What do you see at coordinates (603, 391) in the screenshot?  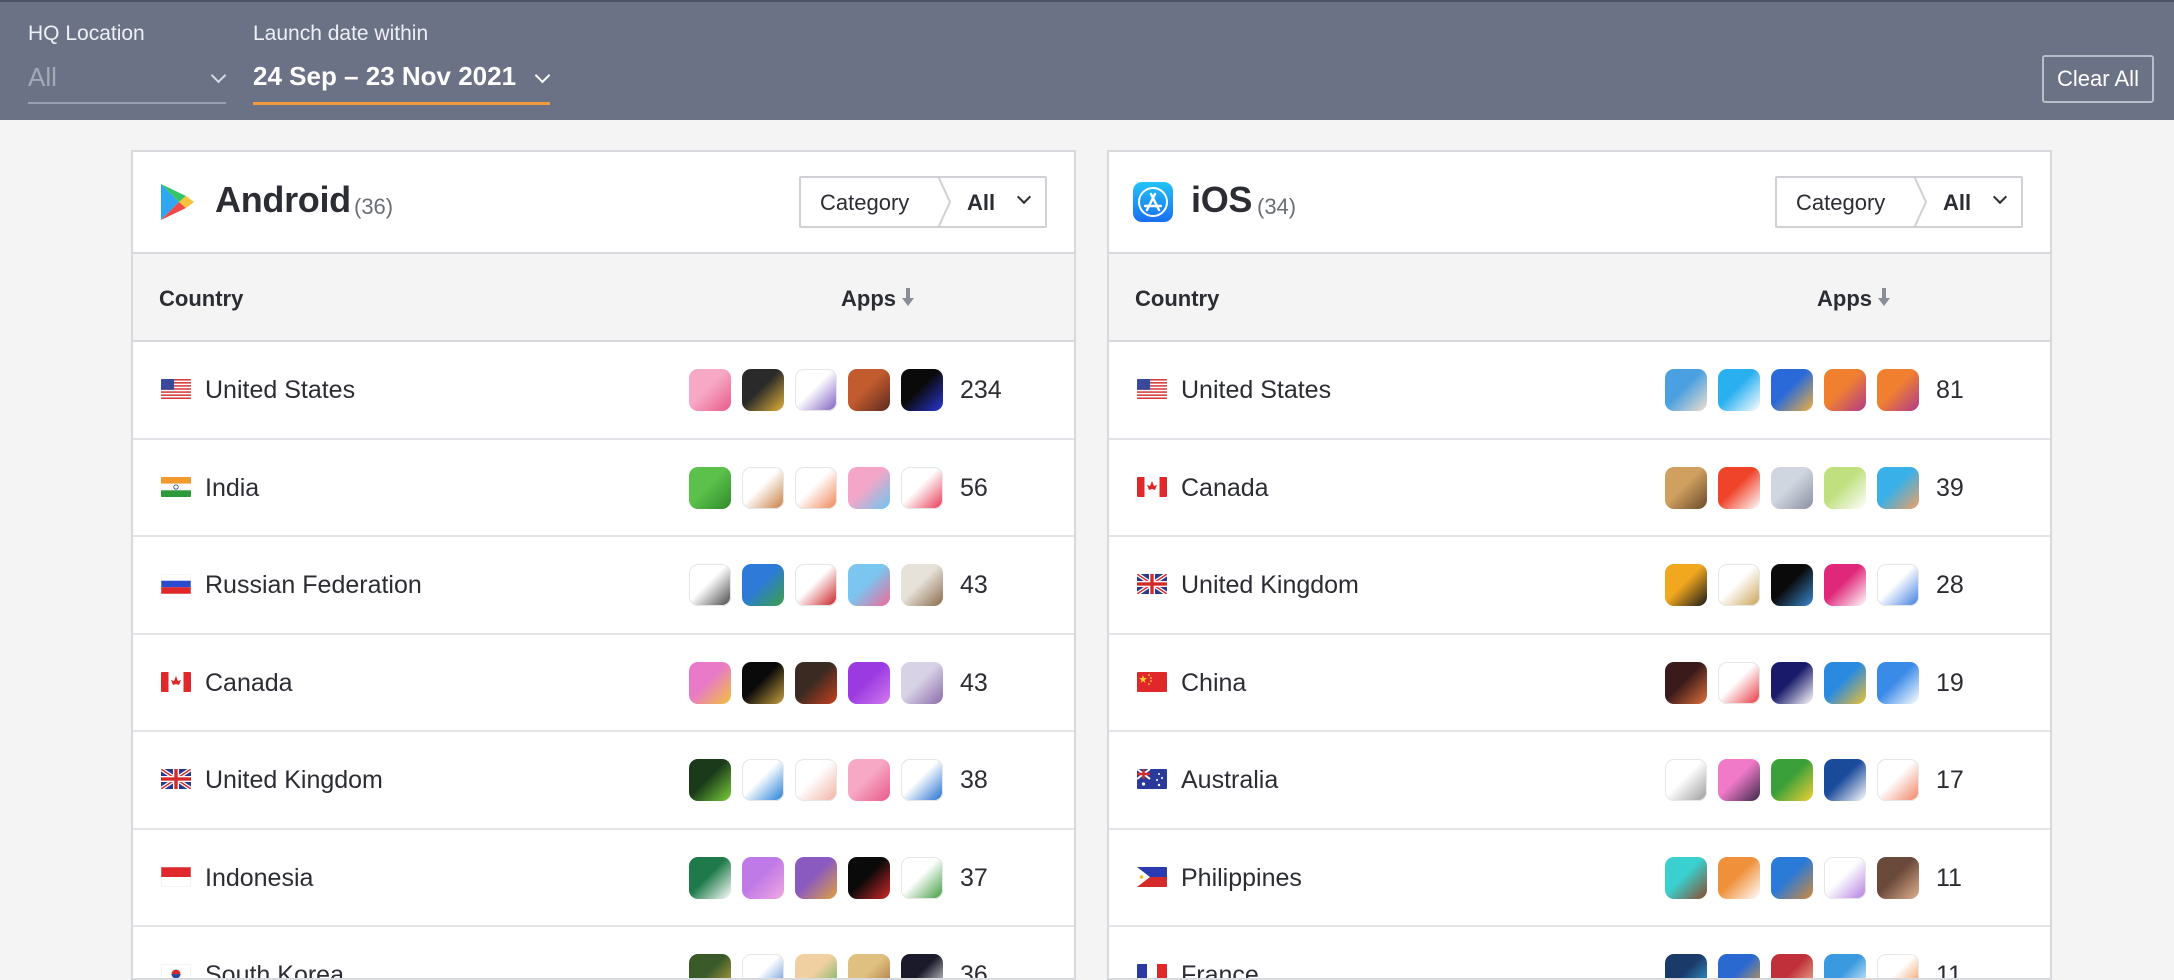 I see `table-row: United States 234` at bounding box center [603, 391].